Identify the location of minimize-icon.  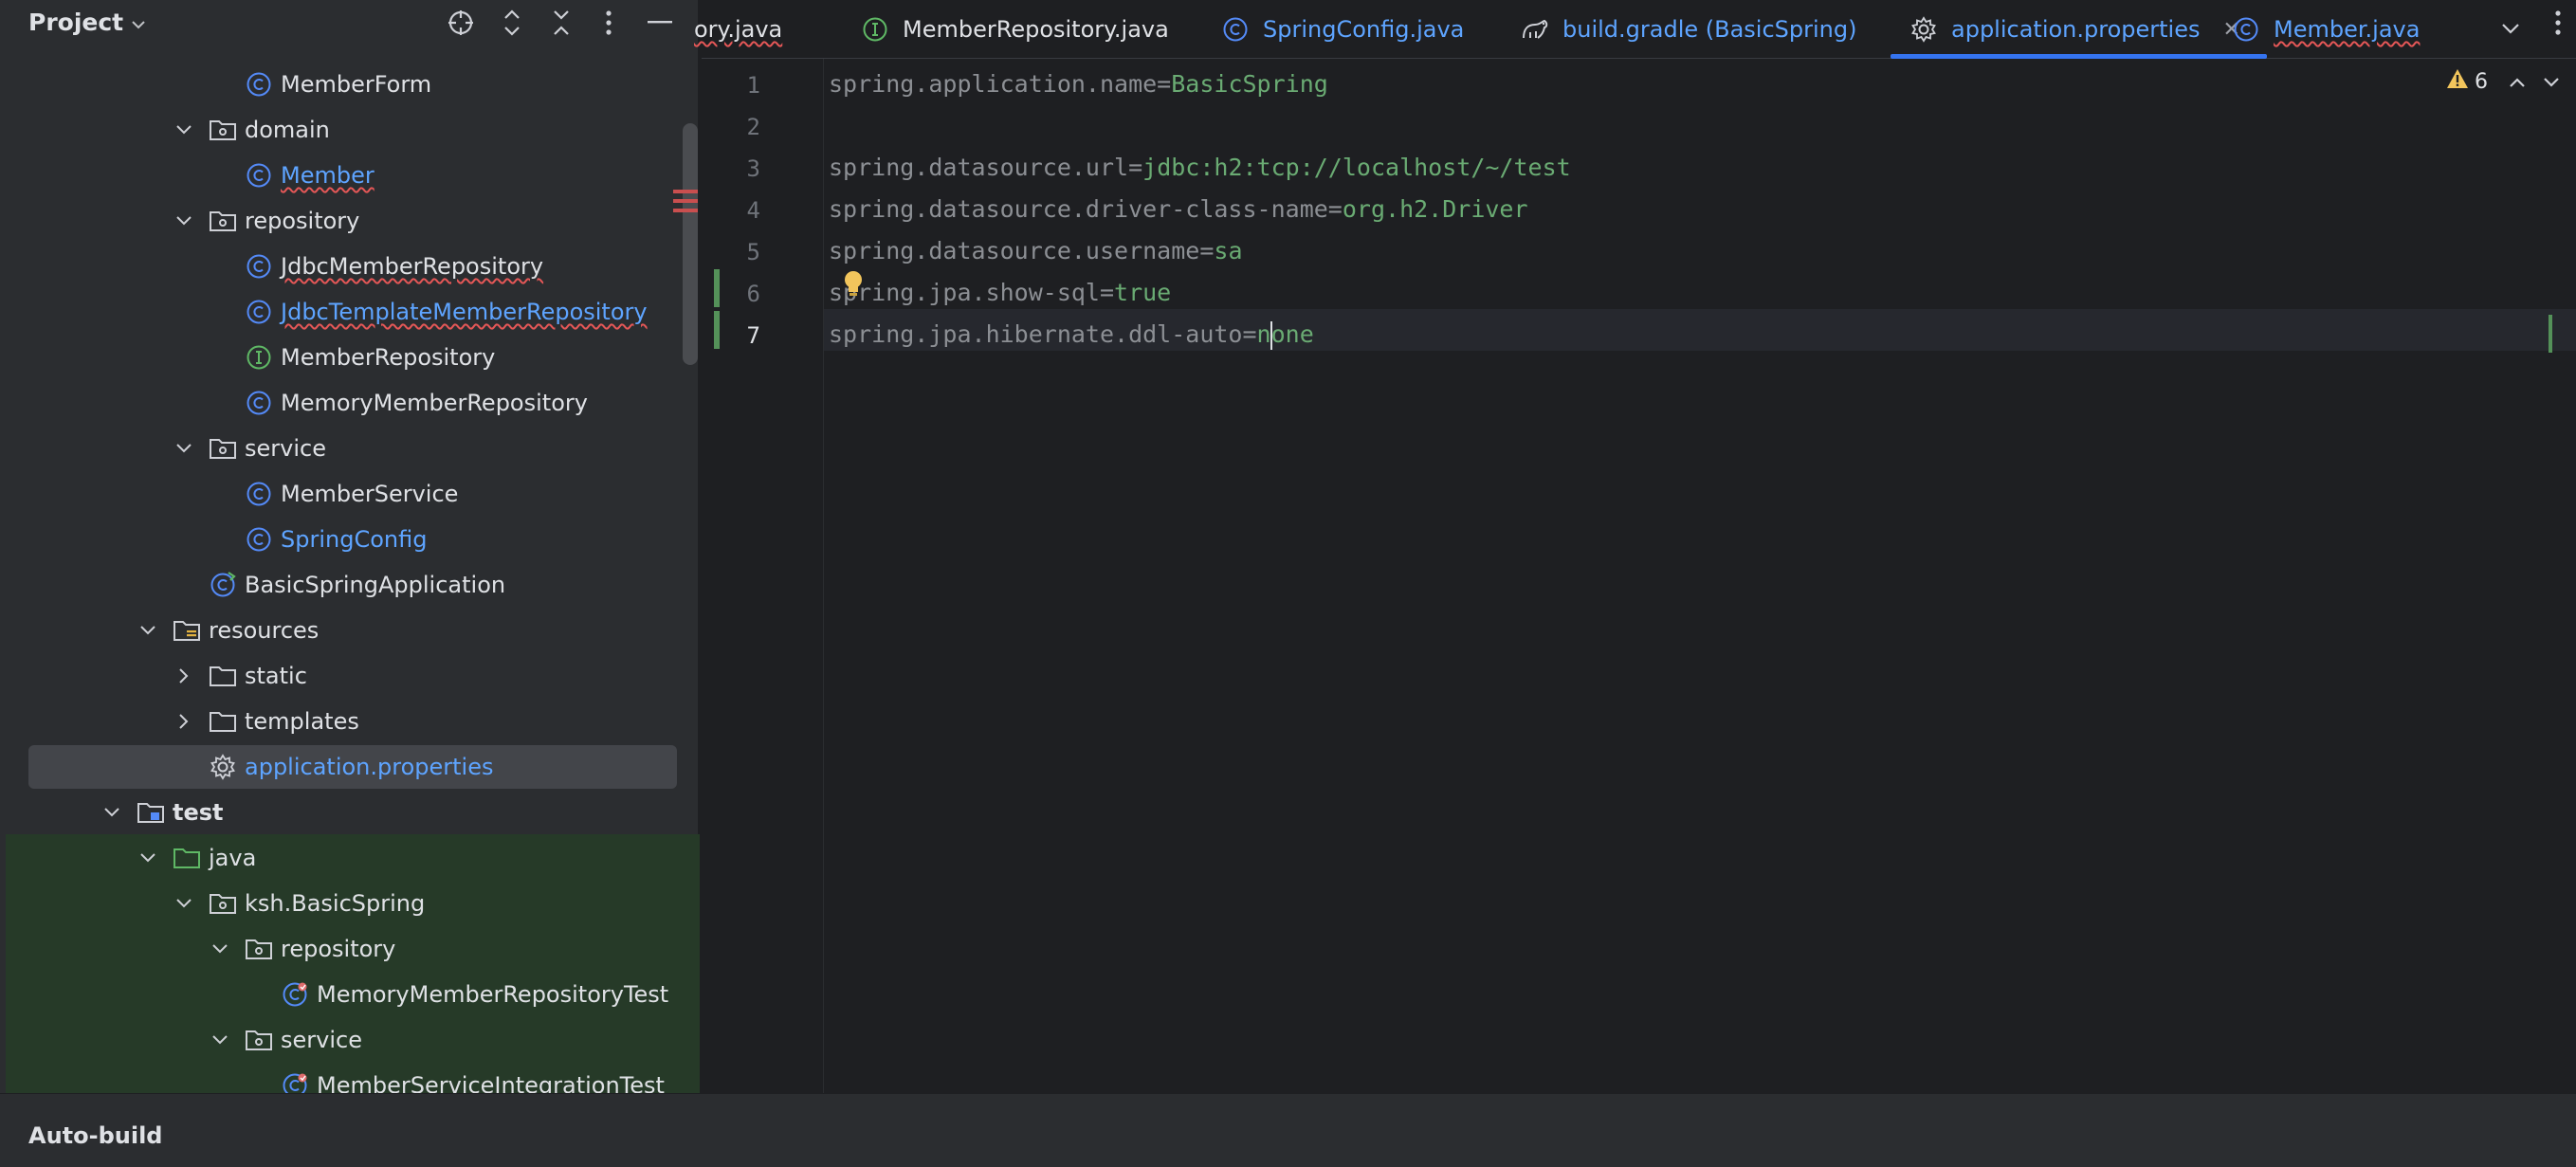
(660, 23).